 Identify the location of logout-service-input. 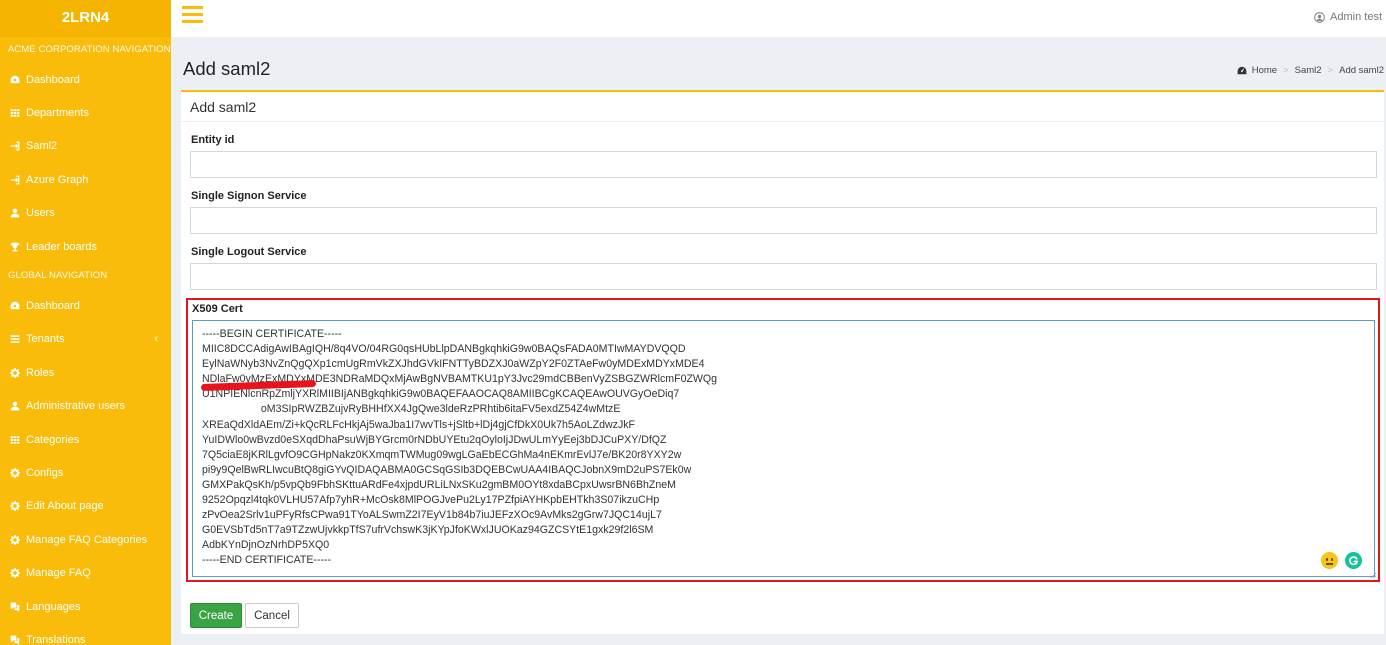
(783, 276).